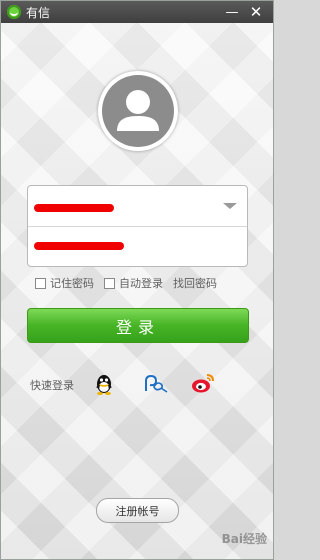 This screenshot has width=320, height=560. Describe the element at coordinates (230, 206) in the screenshot. I see `account-dropdown-arrow-icon` at that location.